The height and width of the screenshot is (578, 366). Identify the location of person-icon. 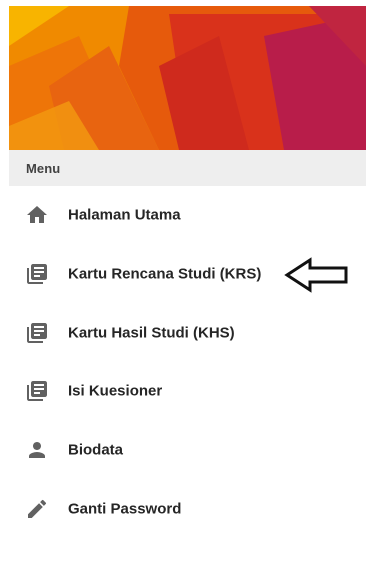
(37, 450).